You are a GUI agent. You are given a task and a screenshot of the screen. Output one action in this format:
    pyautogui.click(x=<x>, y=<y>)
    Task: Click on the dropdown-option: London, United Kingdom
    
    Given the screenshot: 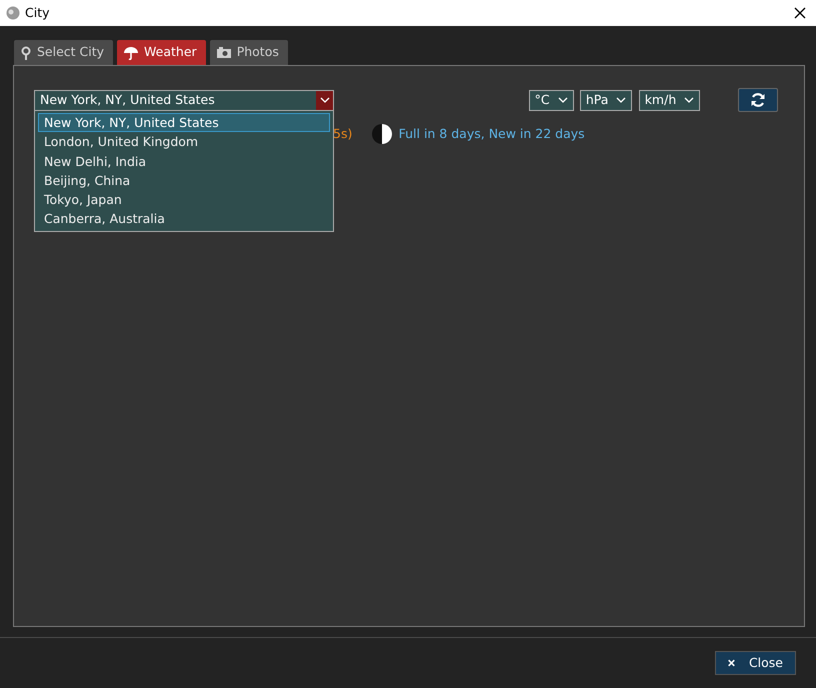 What is the action you would take?
    pyautogui.click(x=184, y=142)
    